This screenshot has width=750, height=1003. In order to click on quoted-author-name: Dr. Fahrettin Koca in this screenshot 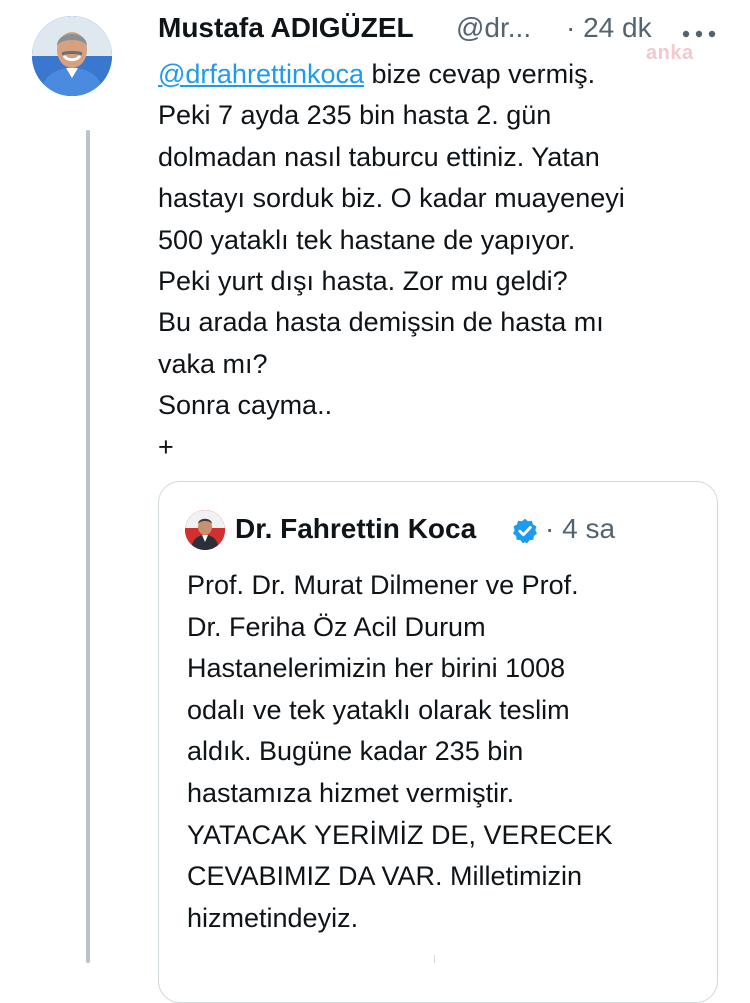, I will do `click(355, 529)`.